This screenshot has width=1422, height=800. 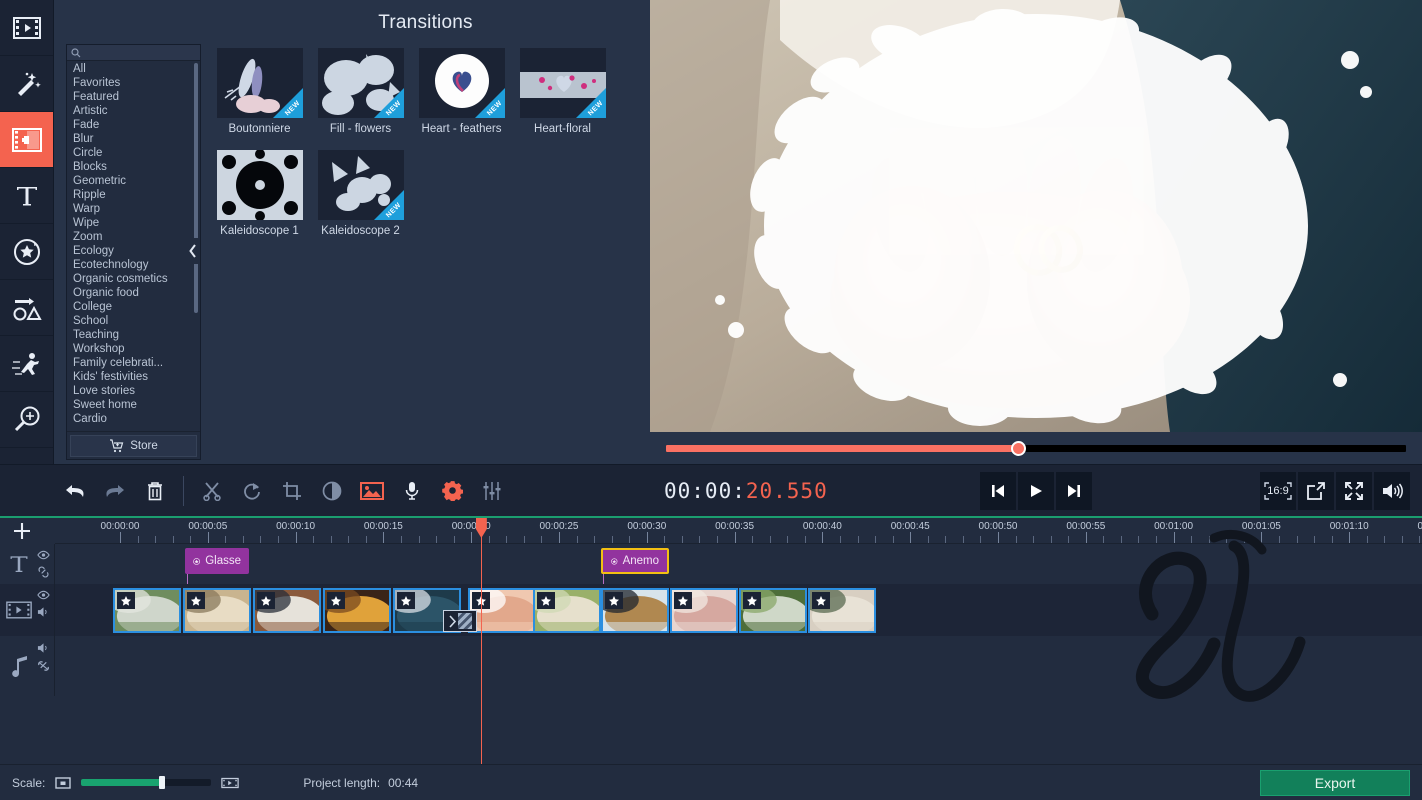 I want to click on image-tools-button, so click(x=372, y=491).